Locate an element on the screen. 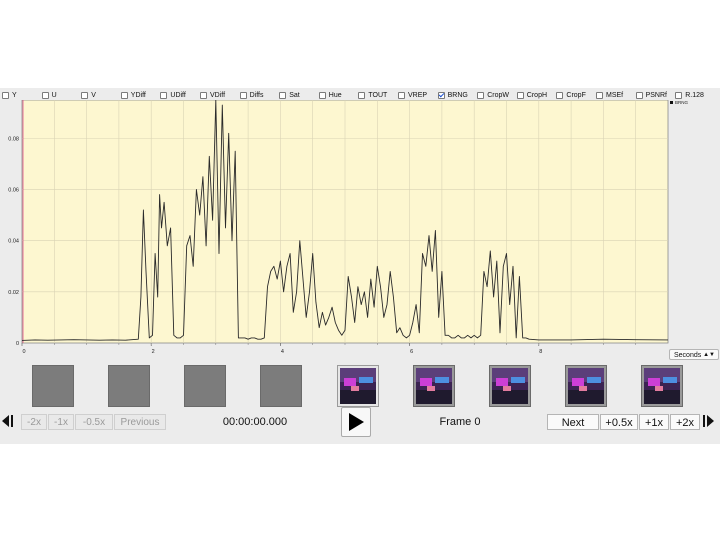 The image size is (720, 540). checkbox-label: VREP is located at coordinates (418, 95).